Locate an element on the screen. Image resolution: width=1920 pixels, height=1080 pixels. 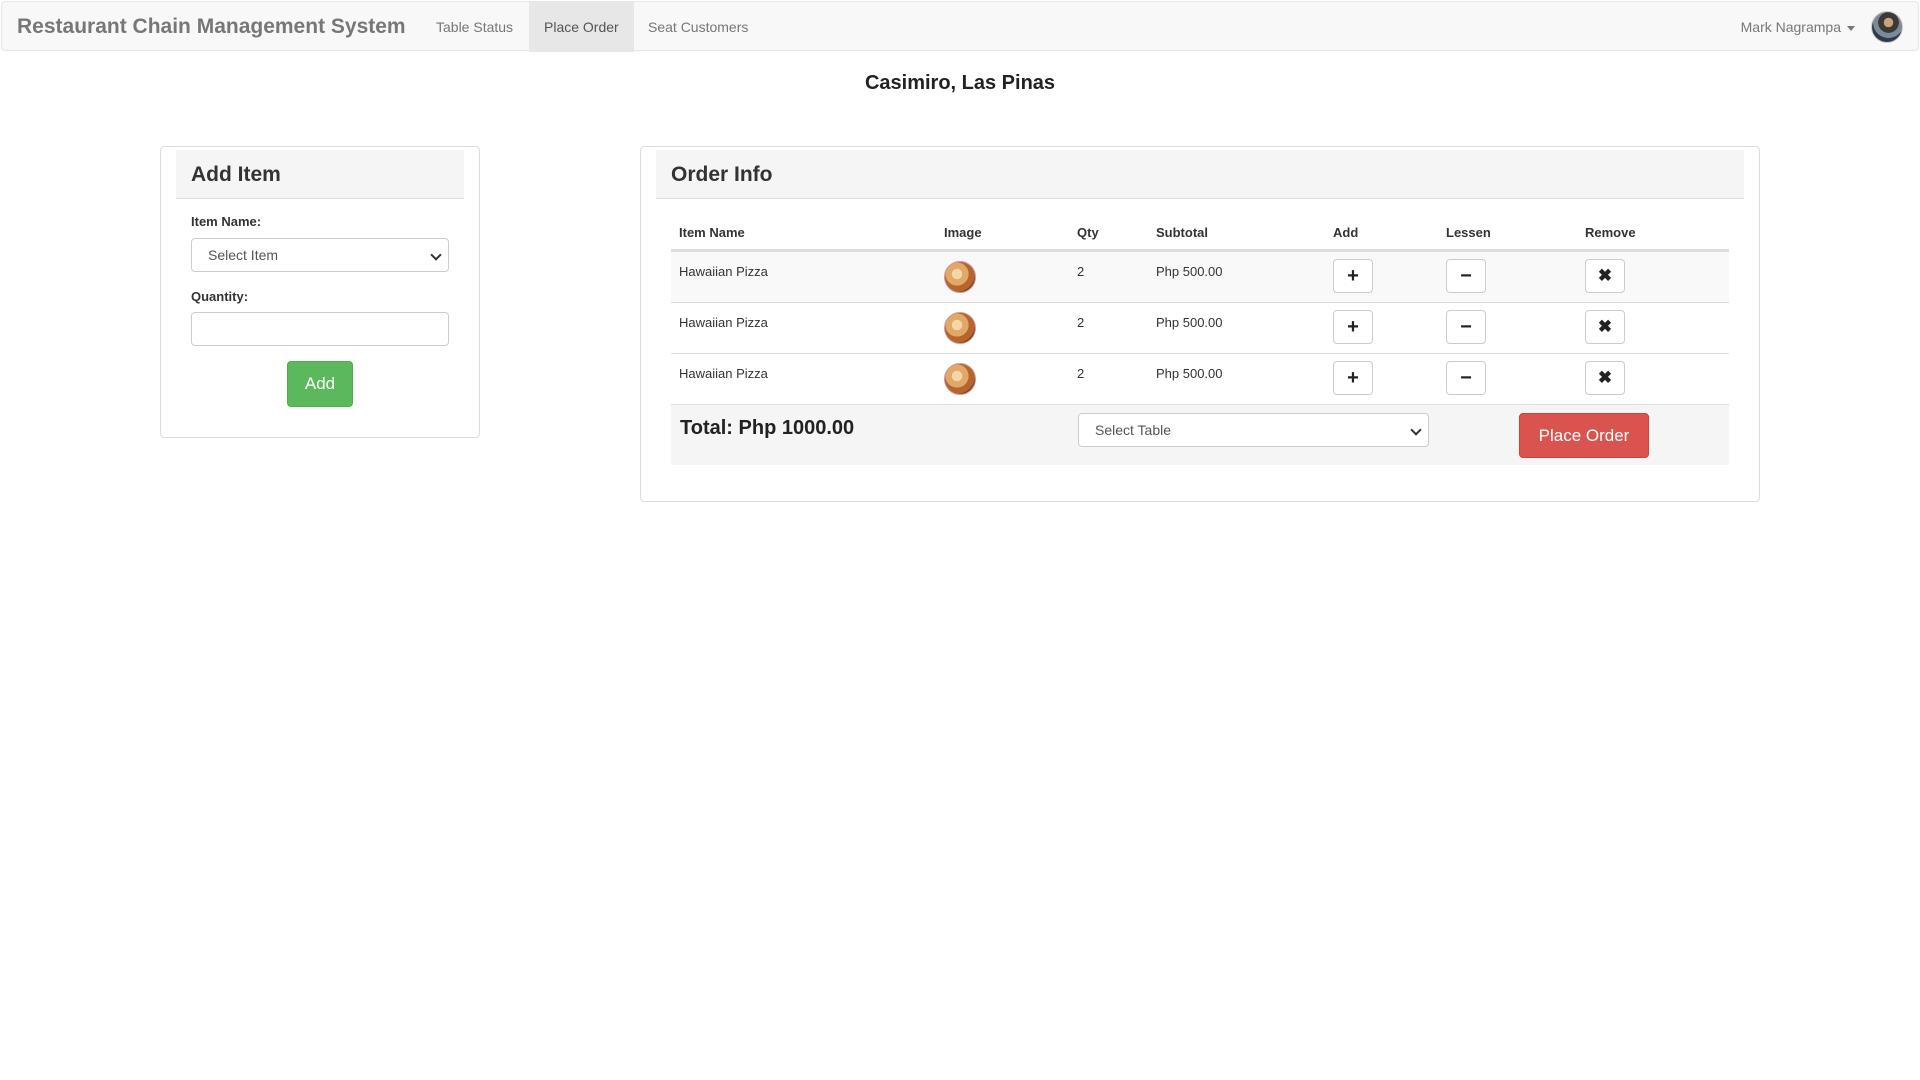
user-name: Mark Nagrampa is located at coordinates (1790, 27).